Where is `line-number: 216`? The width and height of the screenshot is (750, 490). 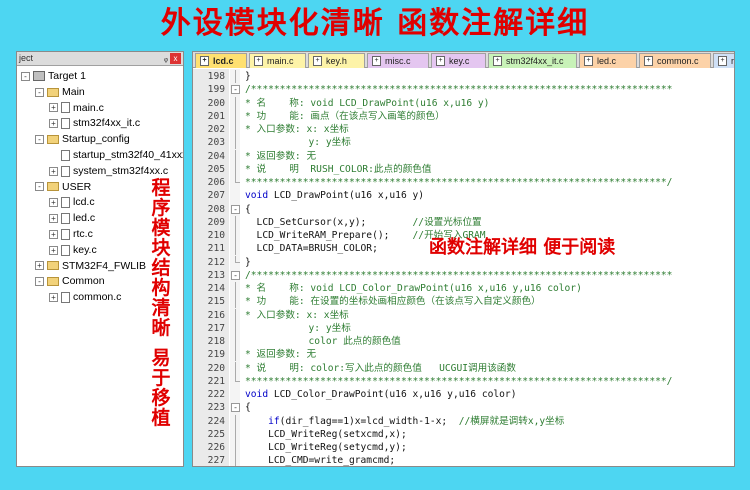
line-number: 216 is located at coordinates (216, 315).